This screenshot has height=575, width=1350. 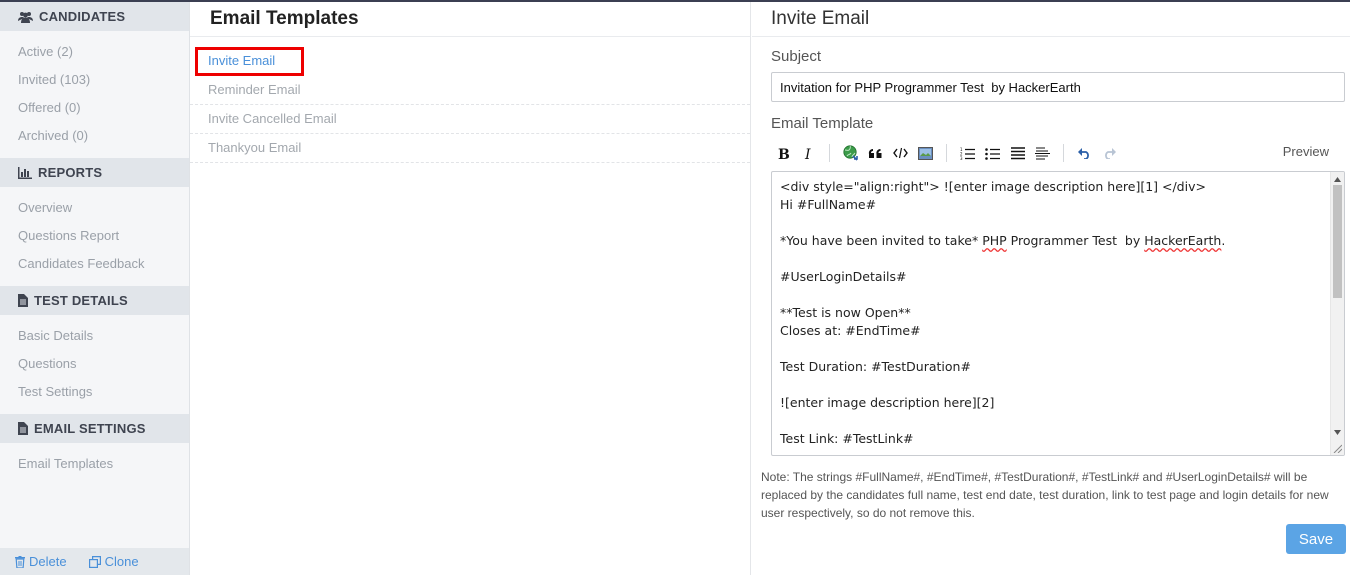 I want to click on section-header-candidates: CANDIDATES, so click(x=94, y=16).